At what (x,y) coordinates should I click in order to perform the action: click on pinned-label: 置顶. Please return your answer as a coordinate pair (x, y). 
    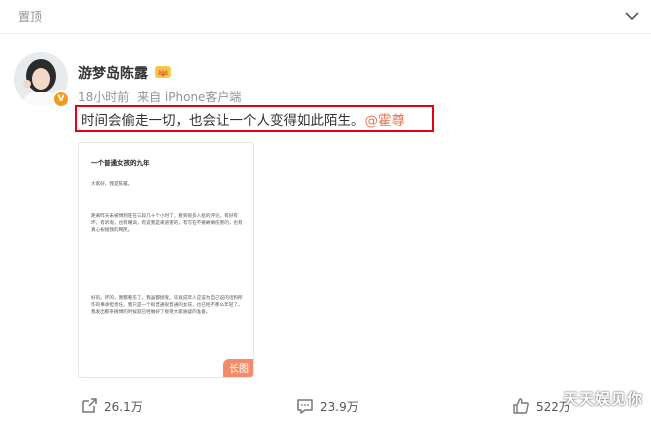
    Looking at the image, I should click on (30, 17).